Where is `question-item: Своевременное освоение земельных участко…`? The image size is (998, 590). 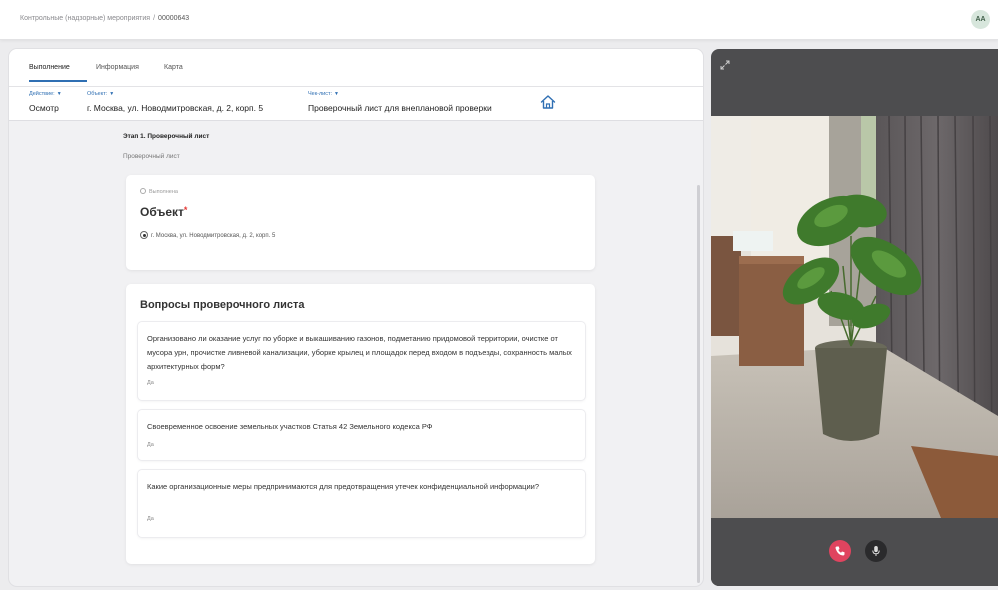
question-item: Своевременное освоение земельных участко… is located at coordinates (361, 435).